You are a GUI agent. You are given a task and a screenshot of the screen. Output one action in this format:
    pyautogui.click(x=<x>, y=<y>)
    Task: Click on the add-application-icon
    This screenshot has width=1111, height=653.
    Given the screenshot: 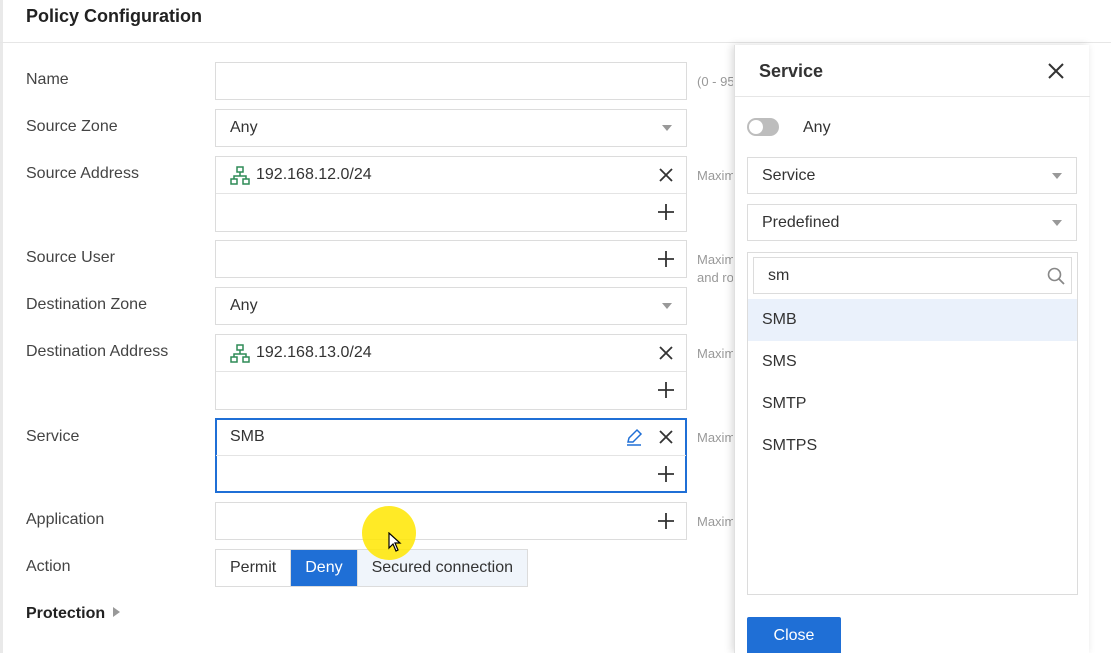 What is the action you would take?
    pyautogui.click(x=666, y=521)
    